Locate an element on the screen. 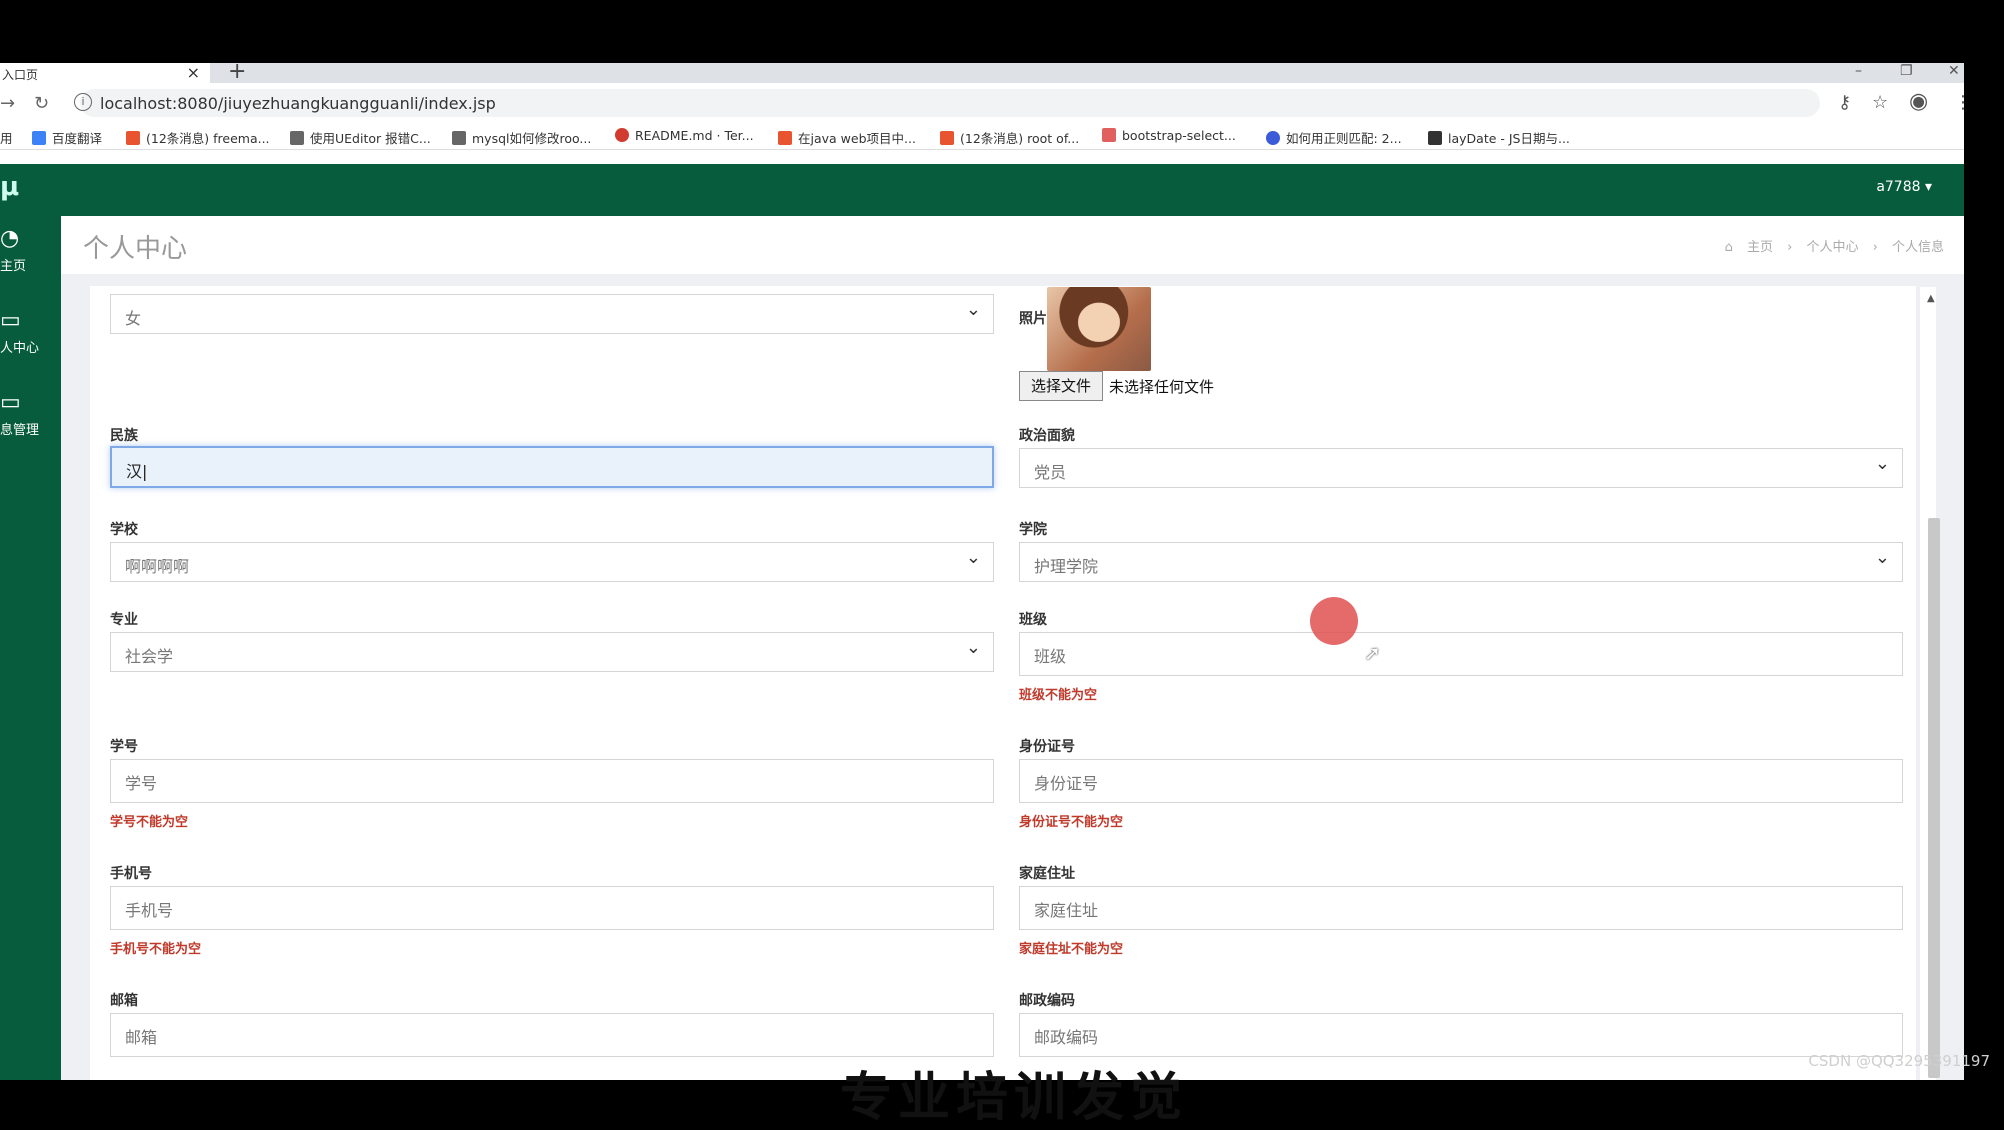 This screenshot has width=2004, height=1130. sidebar: μ ◔ 主页 ▭ 人中心 ▭ 息管理 is located at coordinates (30, 622).